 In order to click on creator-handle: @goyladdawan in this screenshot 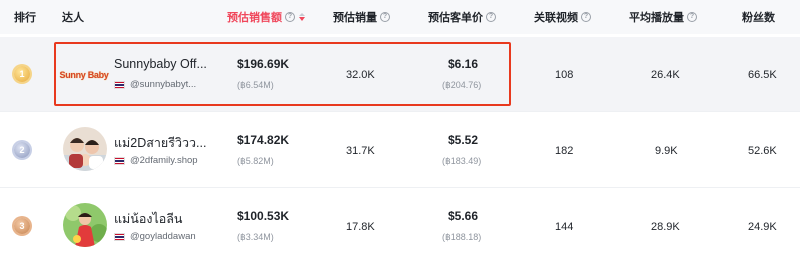, I will do `click(155, 236)`.